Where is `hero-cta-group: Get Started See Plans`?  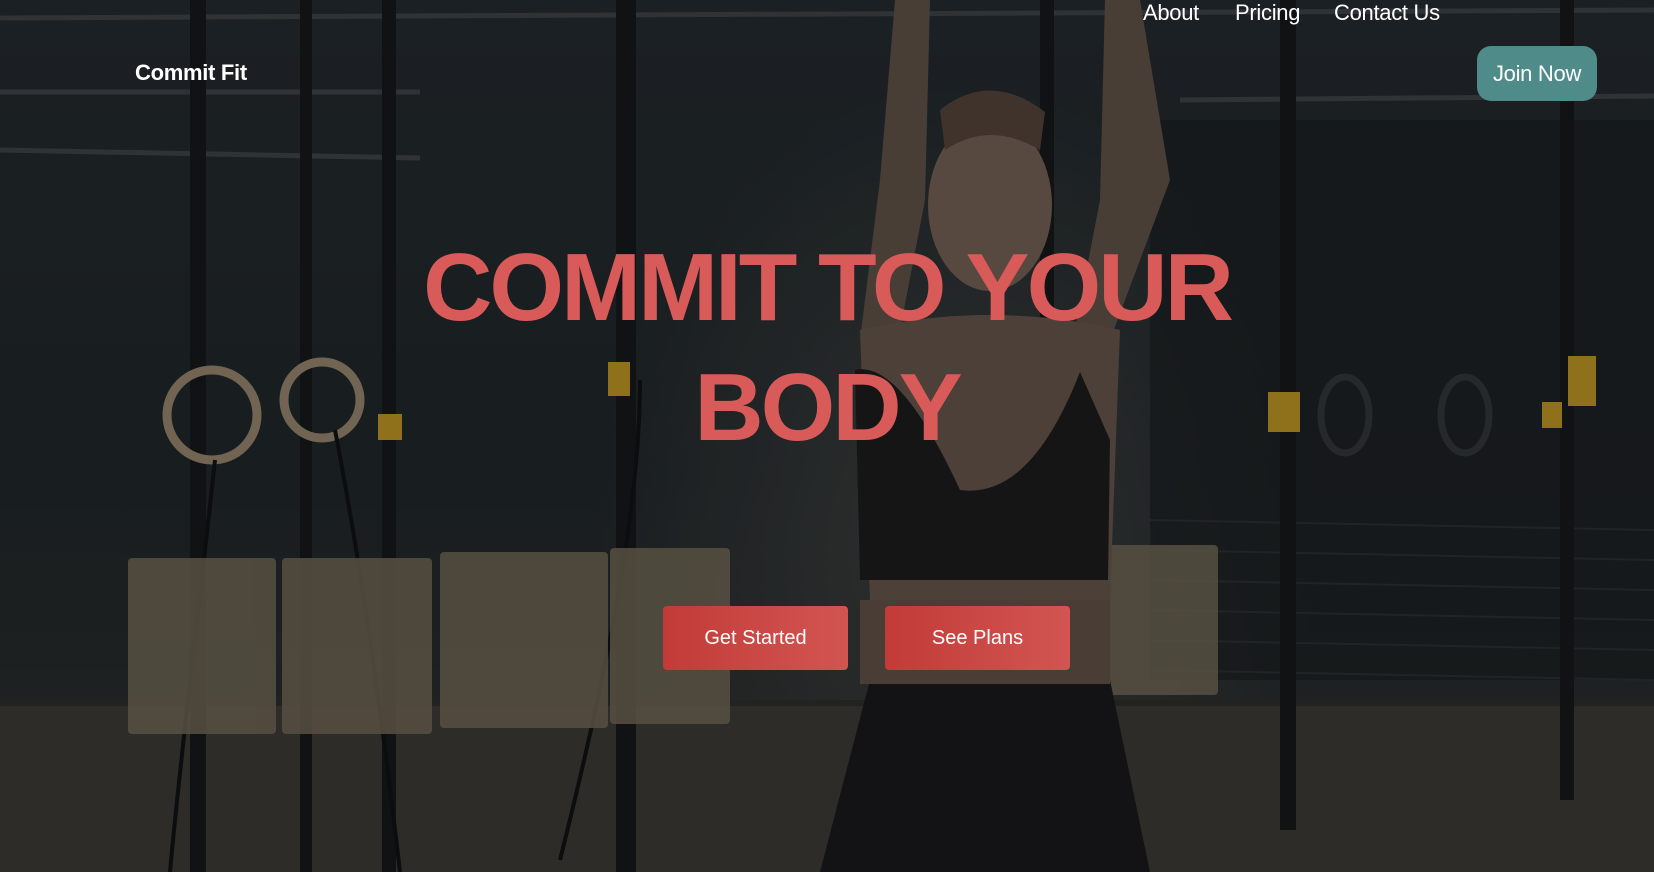 hero-cta-group: Get Started See Plans is located at coordinates (827, 638).